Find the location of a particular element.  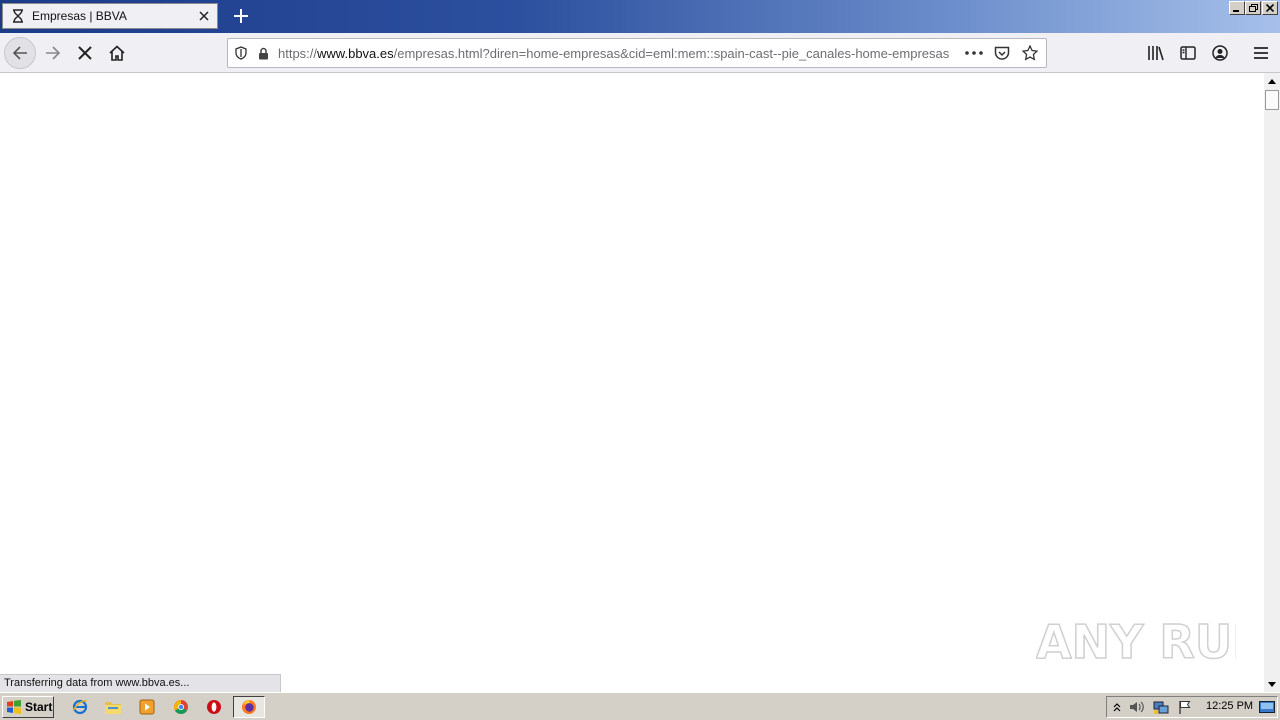

show-desktop-icon is located at coordinates (1267, 707).